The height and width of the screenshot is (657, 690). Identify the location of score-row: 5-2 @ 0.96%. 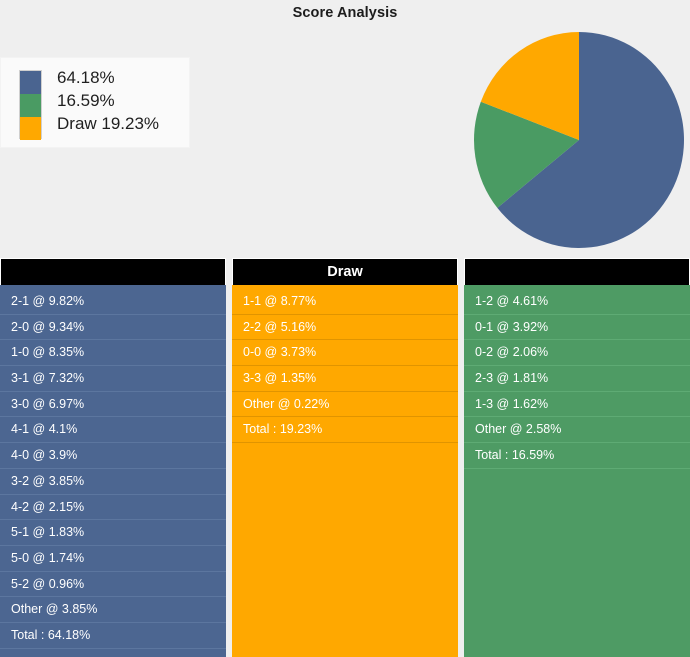
(113, 585).